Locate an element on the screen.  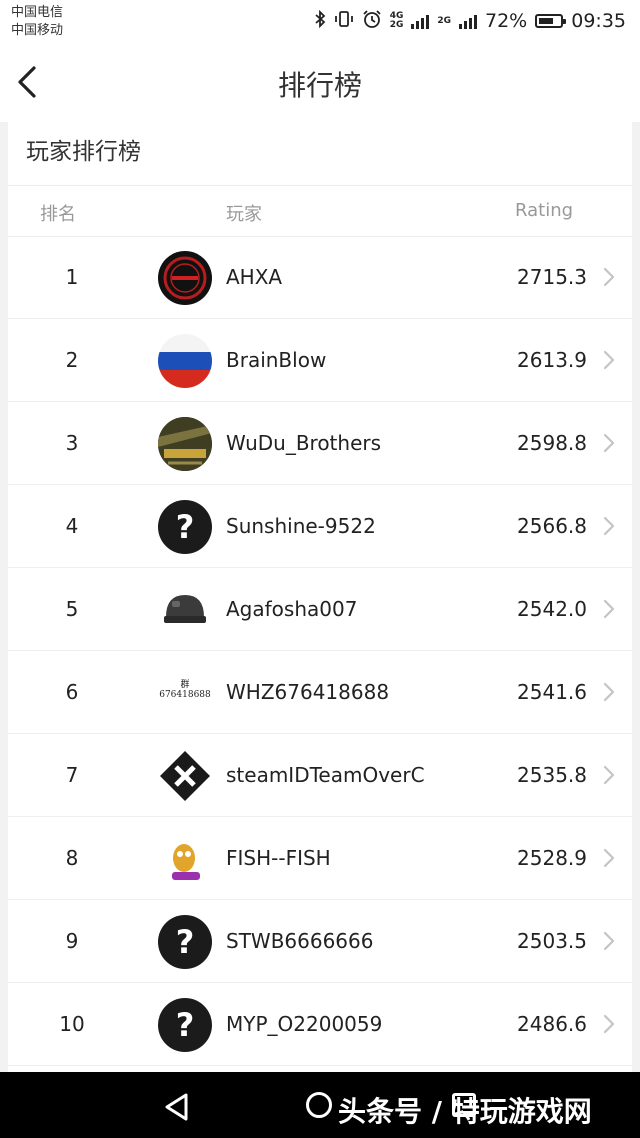
watermark: 头条号 / 特玩游戏网 is located at coordinates (465, 1111).